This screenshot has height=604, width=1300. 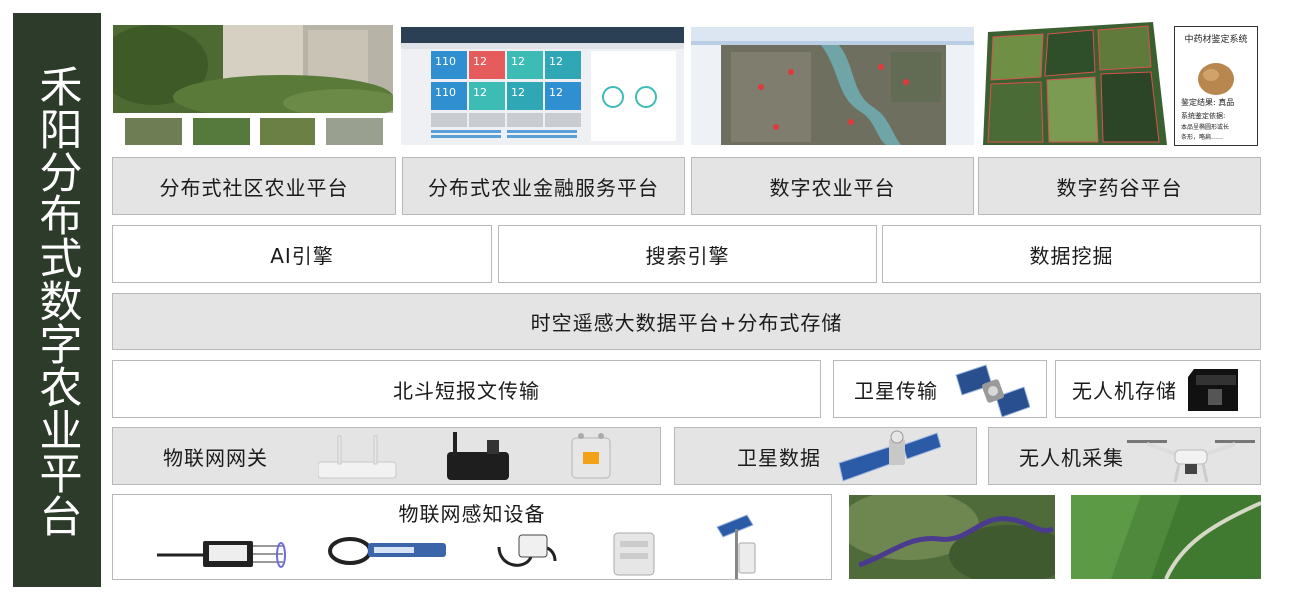 I want to click on platform-label: 分布式农业金融服务平台, so click(x=543, y=187).